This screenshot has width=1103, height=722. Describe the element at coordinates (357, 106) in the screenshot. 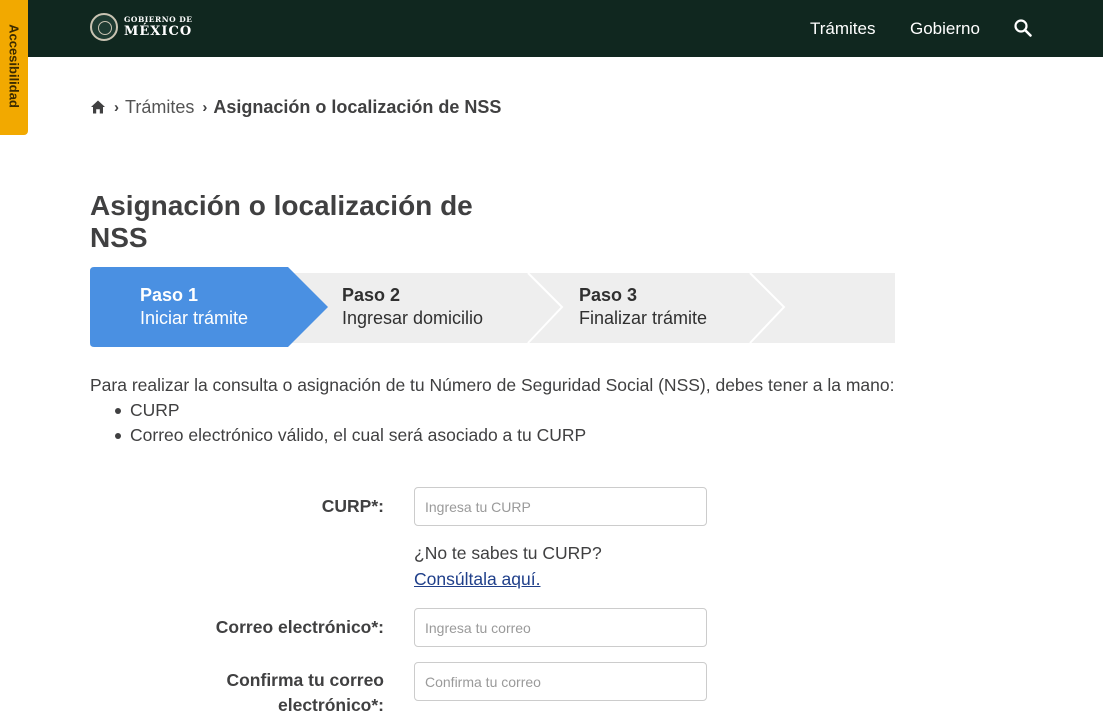

I see `breadcrumb-current: Asignación o localización de NSS` at that location.